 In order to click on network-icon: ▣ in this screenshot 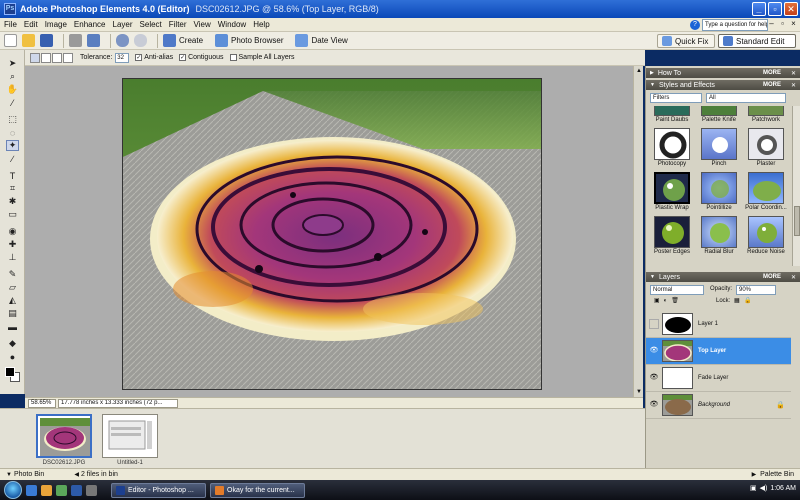, I will do `click(753, 488)`.